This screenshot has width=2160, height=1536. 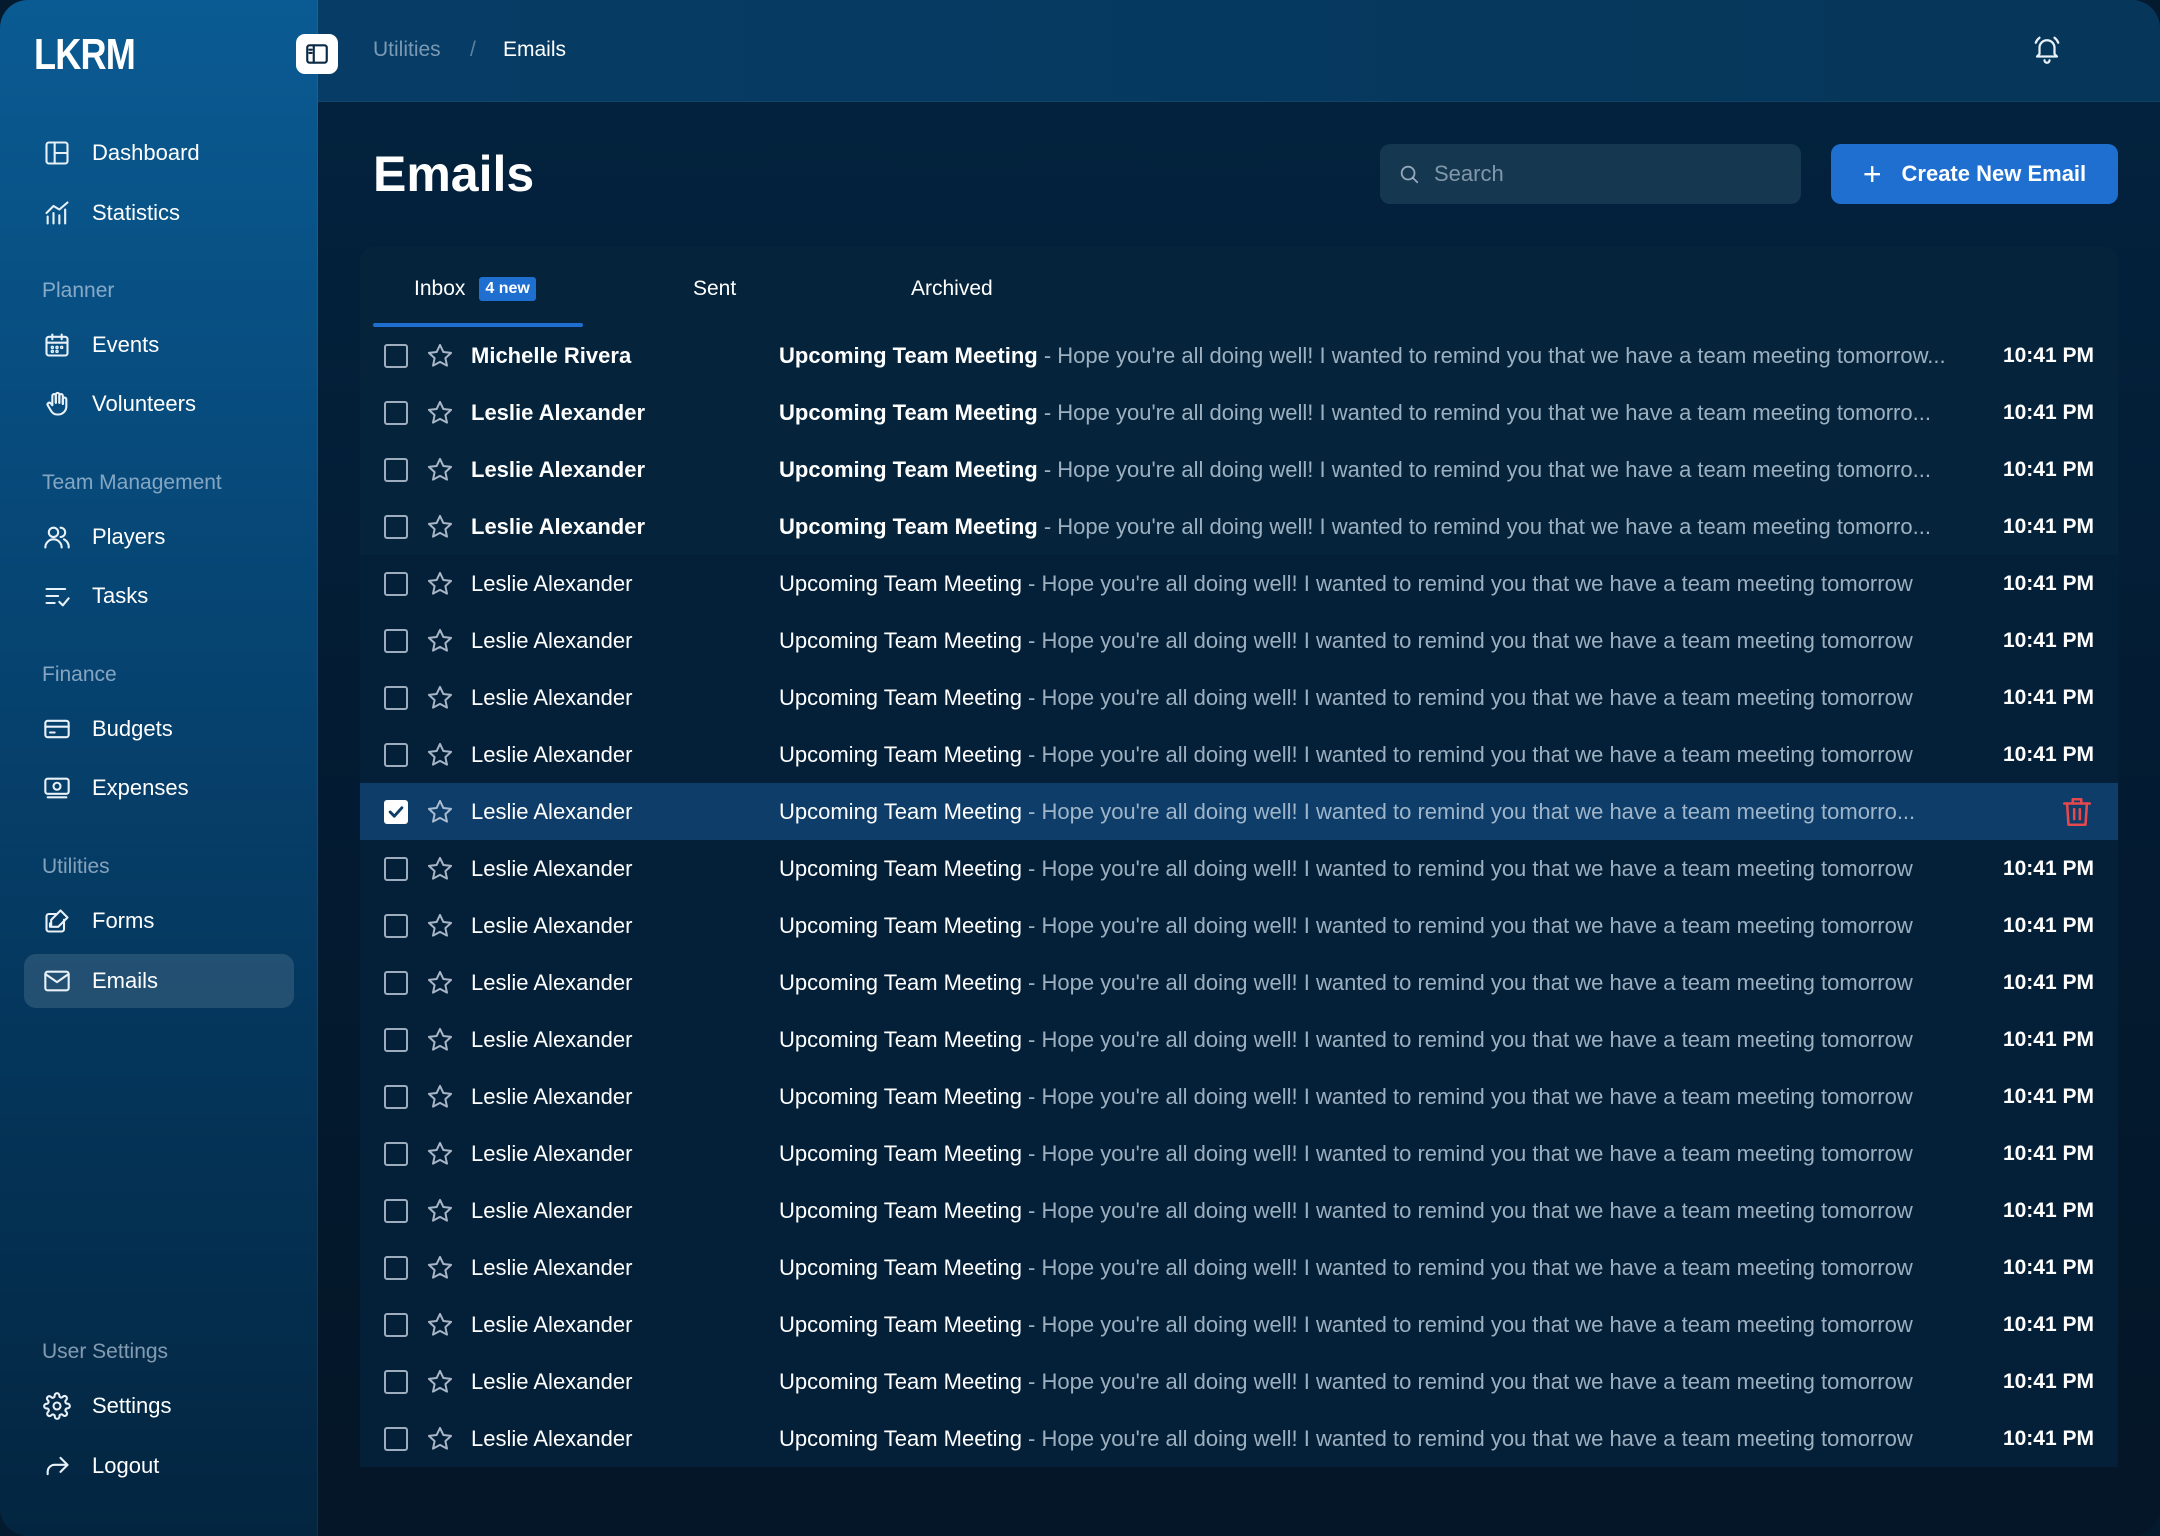 I want to click on sidebar-item-events: Events, so click(x=159, y=345).